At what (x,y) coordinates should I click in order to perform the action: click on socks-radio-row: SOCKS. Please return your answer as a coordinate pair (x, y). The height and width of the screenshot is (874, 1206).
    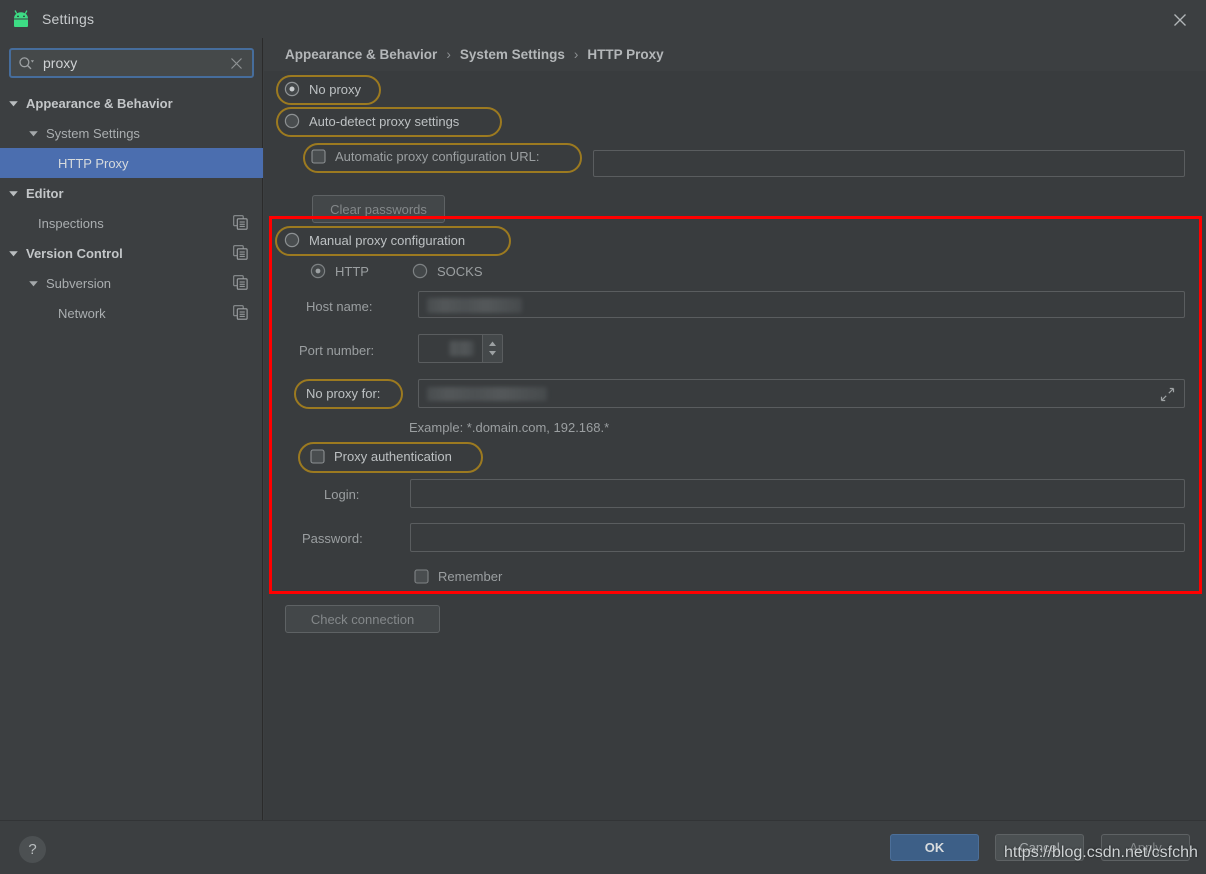
    Looking at the image, I should click on (447, 271).